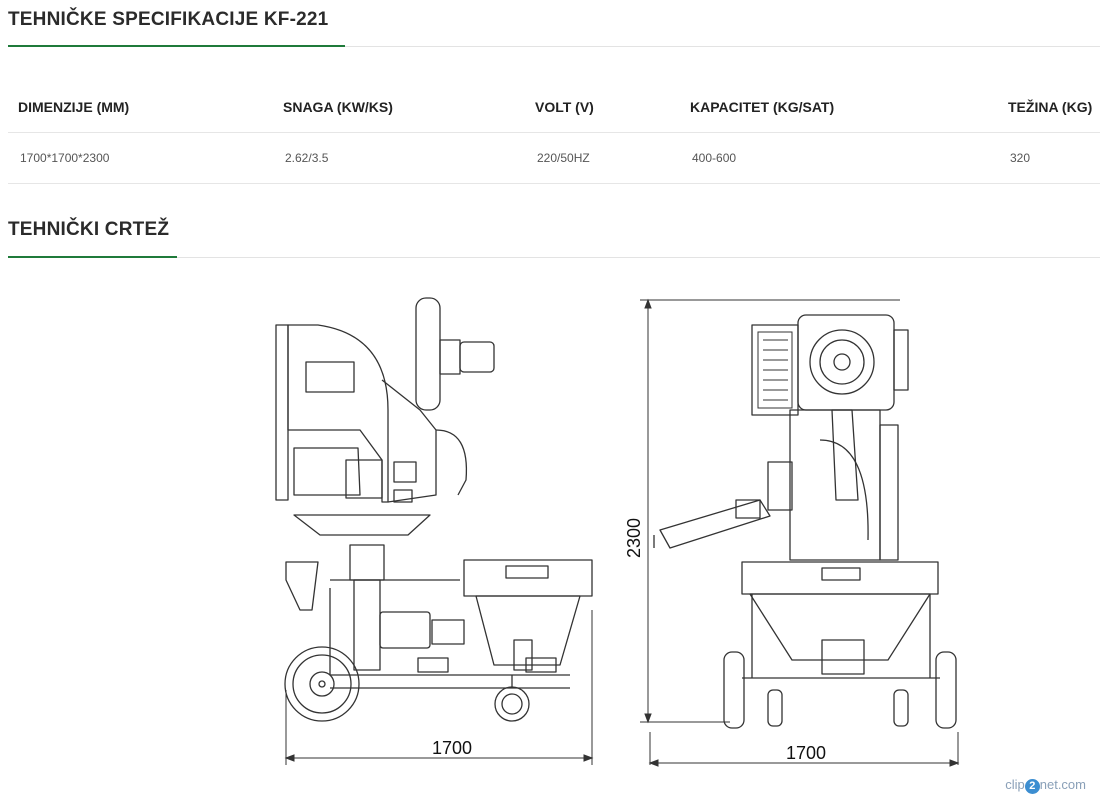 This screenshot has height=800, width=1100. I want to click on watermark-suffix: net.com, so click(1062, 784).